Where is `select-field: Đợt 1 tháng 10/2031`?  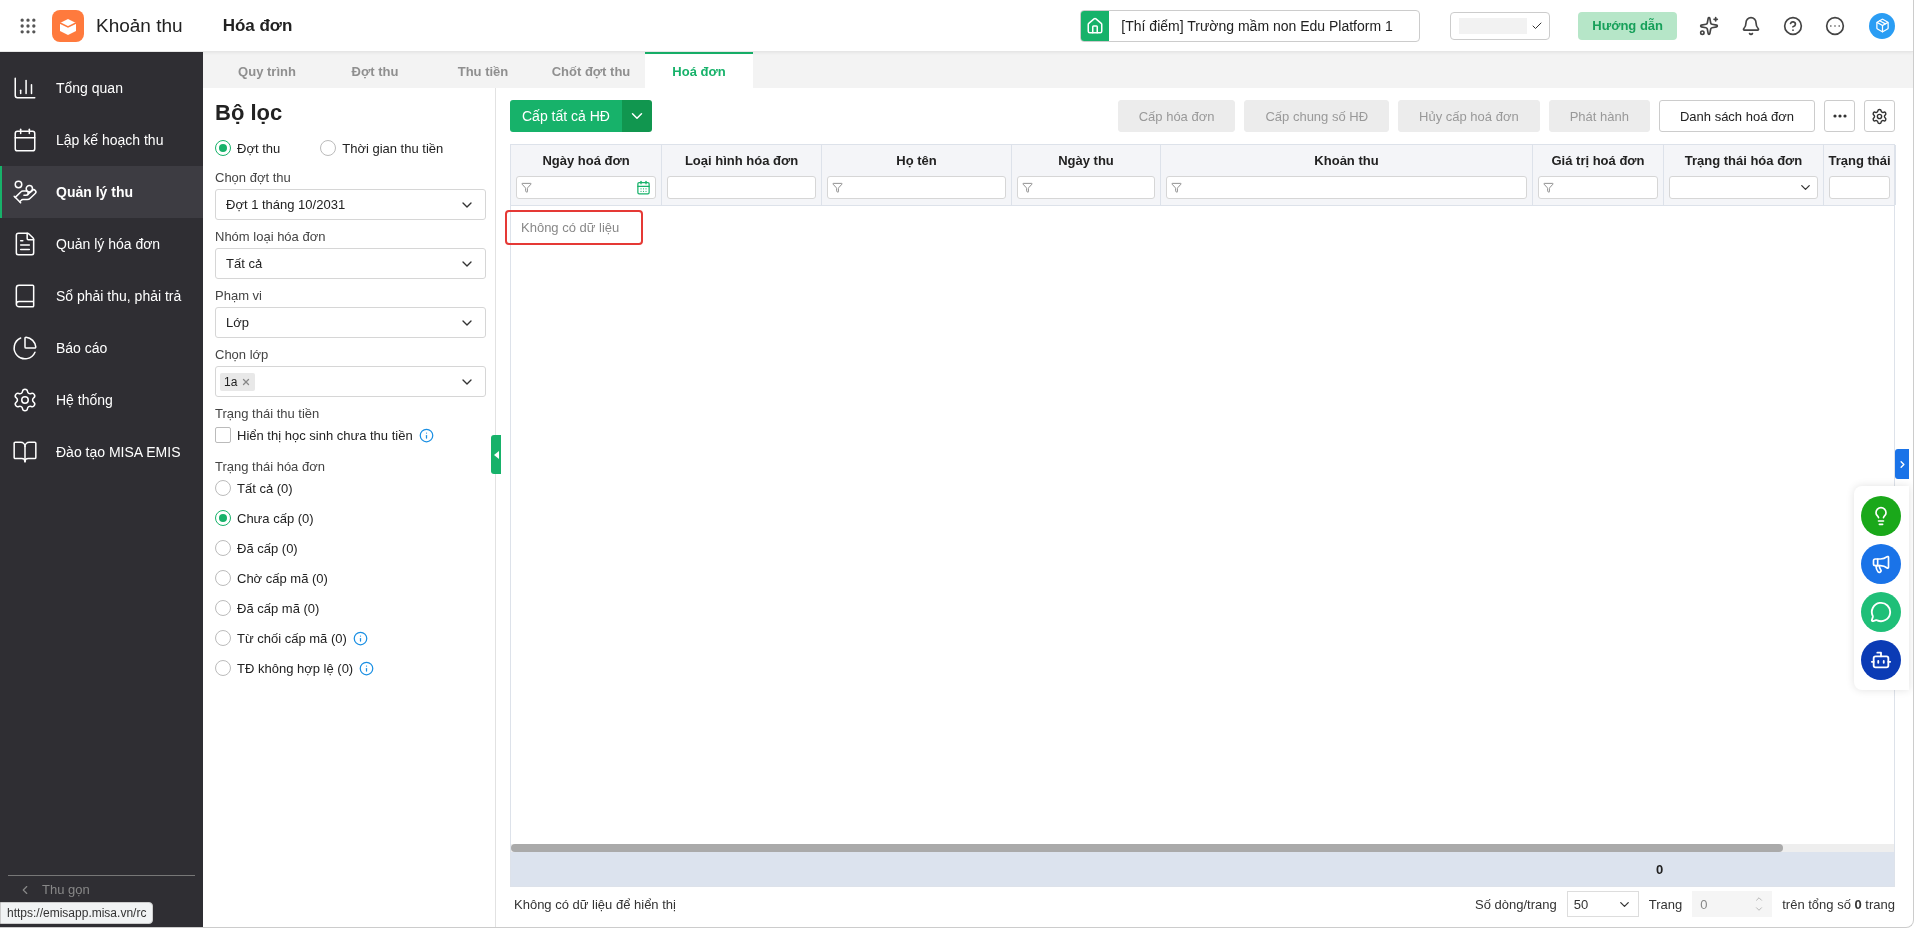 select-field: Đợt 1 tháng 10/2031 is located at coordinates (350, 204).